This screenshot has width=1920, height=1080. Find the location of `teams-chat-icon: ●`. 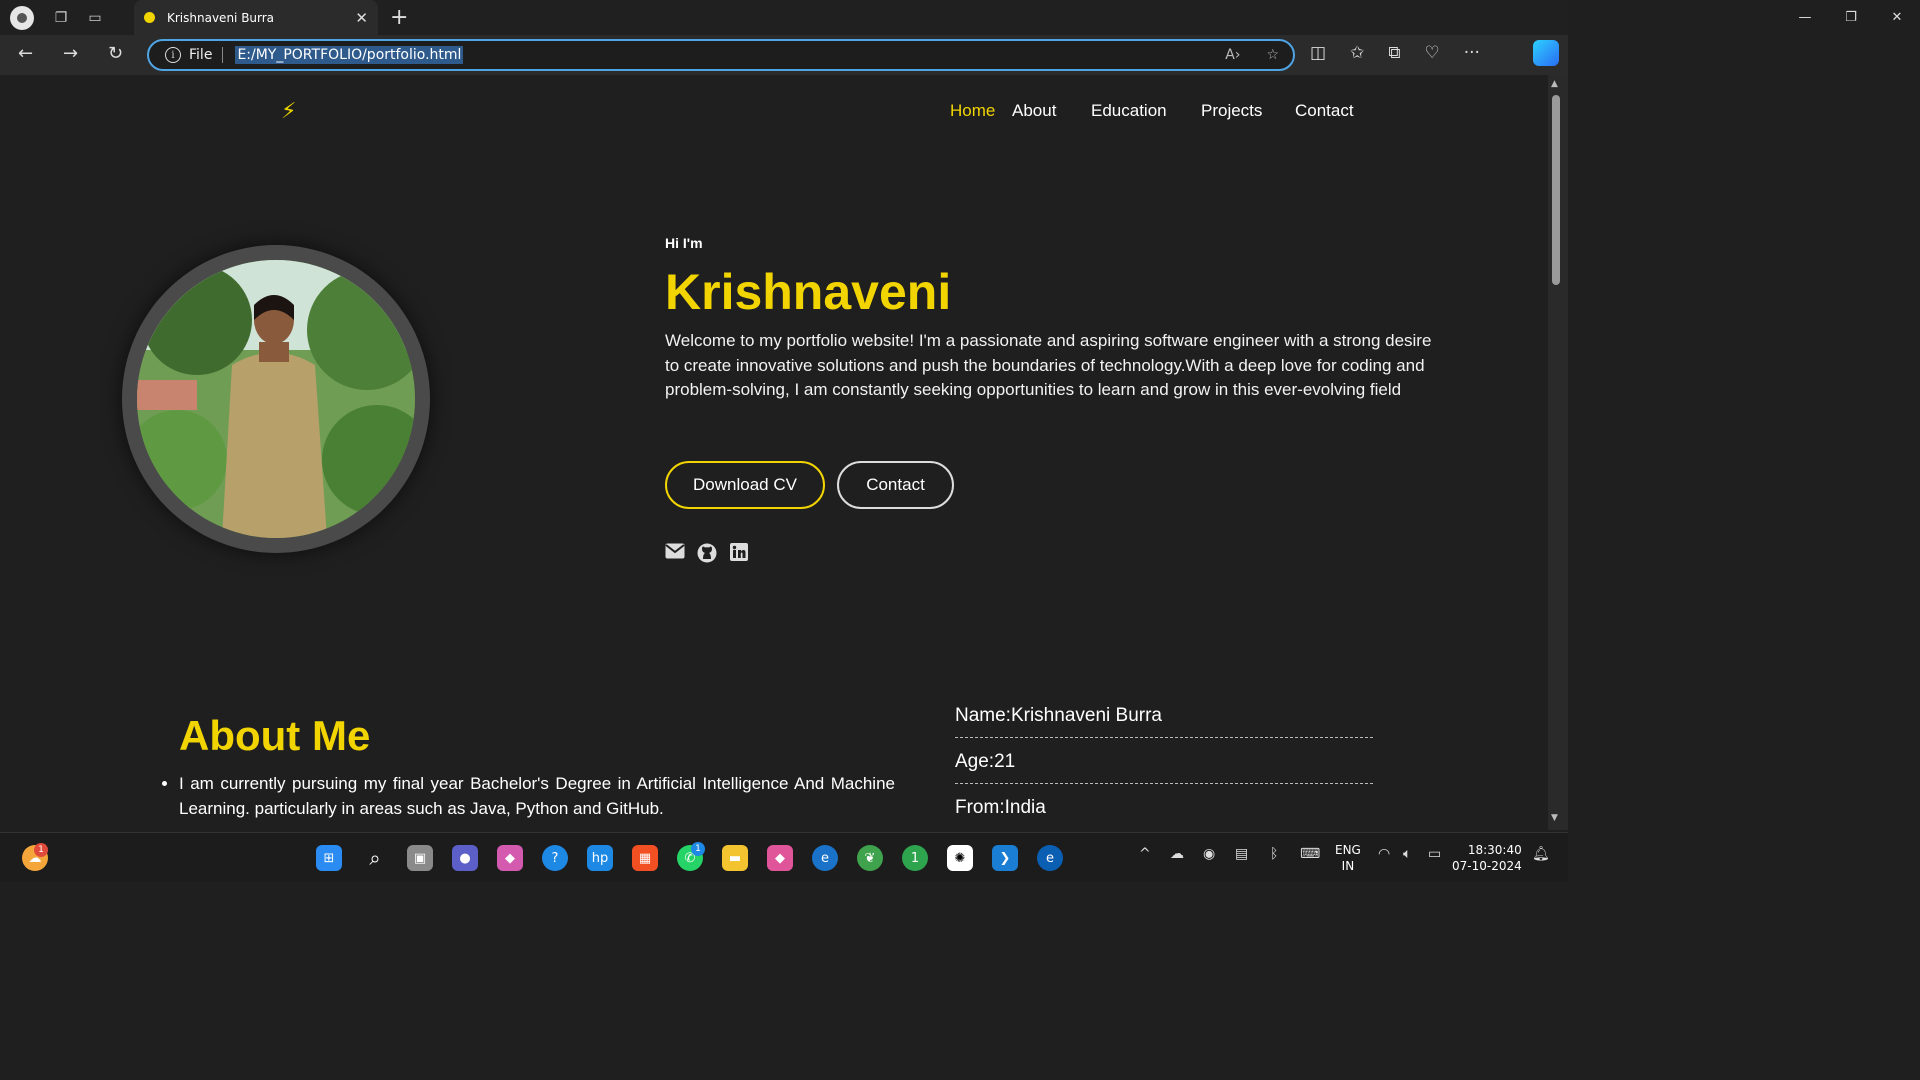

teams-chat-icon: ● is located at coordinates (465, 858).